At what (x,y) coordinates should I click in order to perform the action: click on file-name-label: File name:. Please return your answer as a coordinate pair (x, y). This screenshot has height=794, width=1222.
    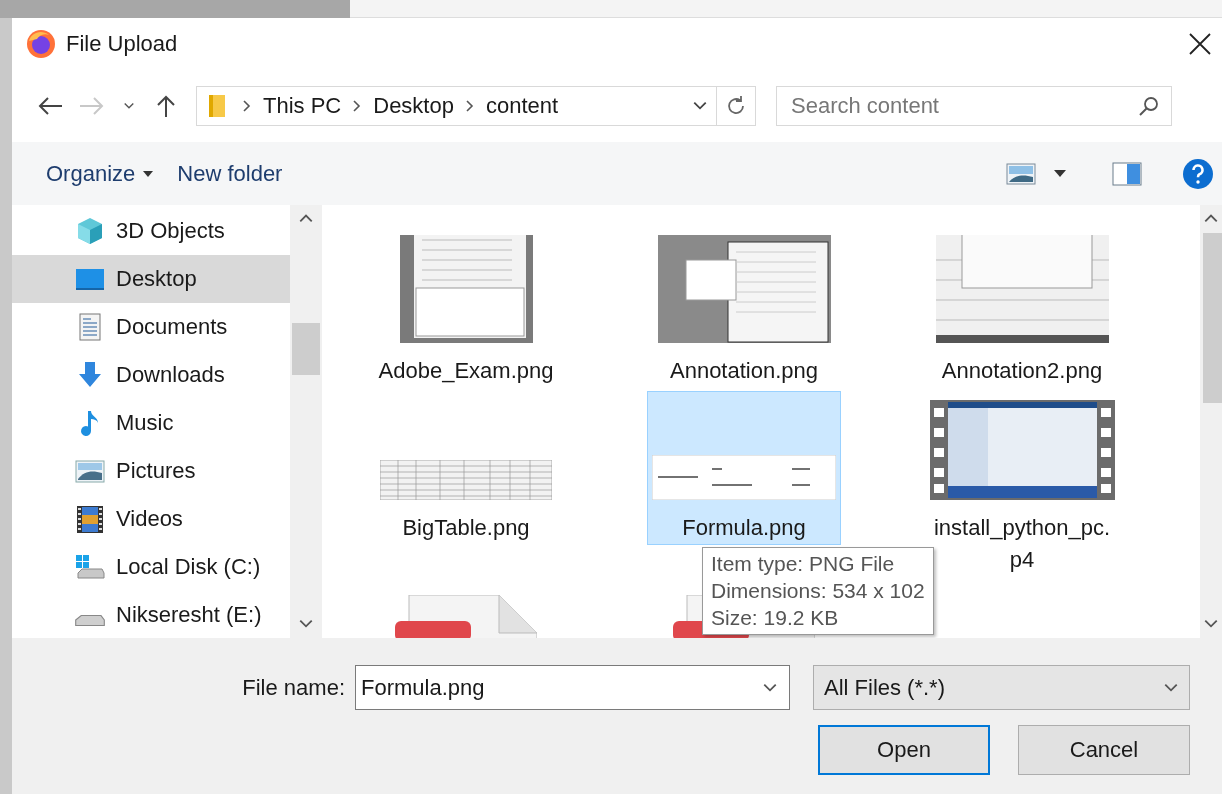
    Looking at the image, I should click on (294, 687).